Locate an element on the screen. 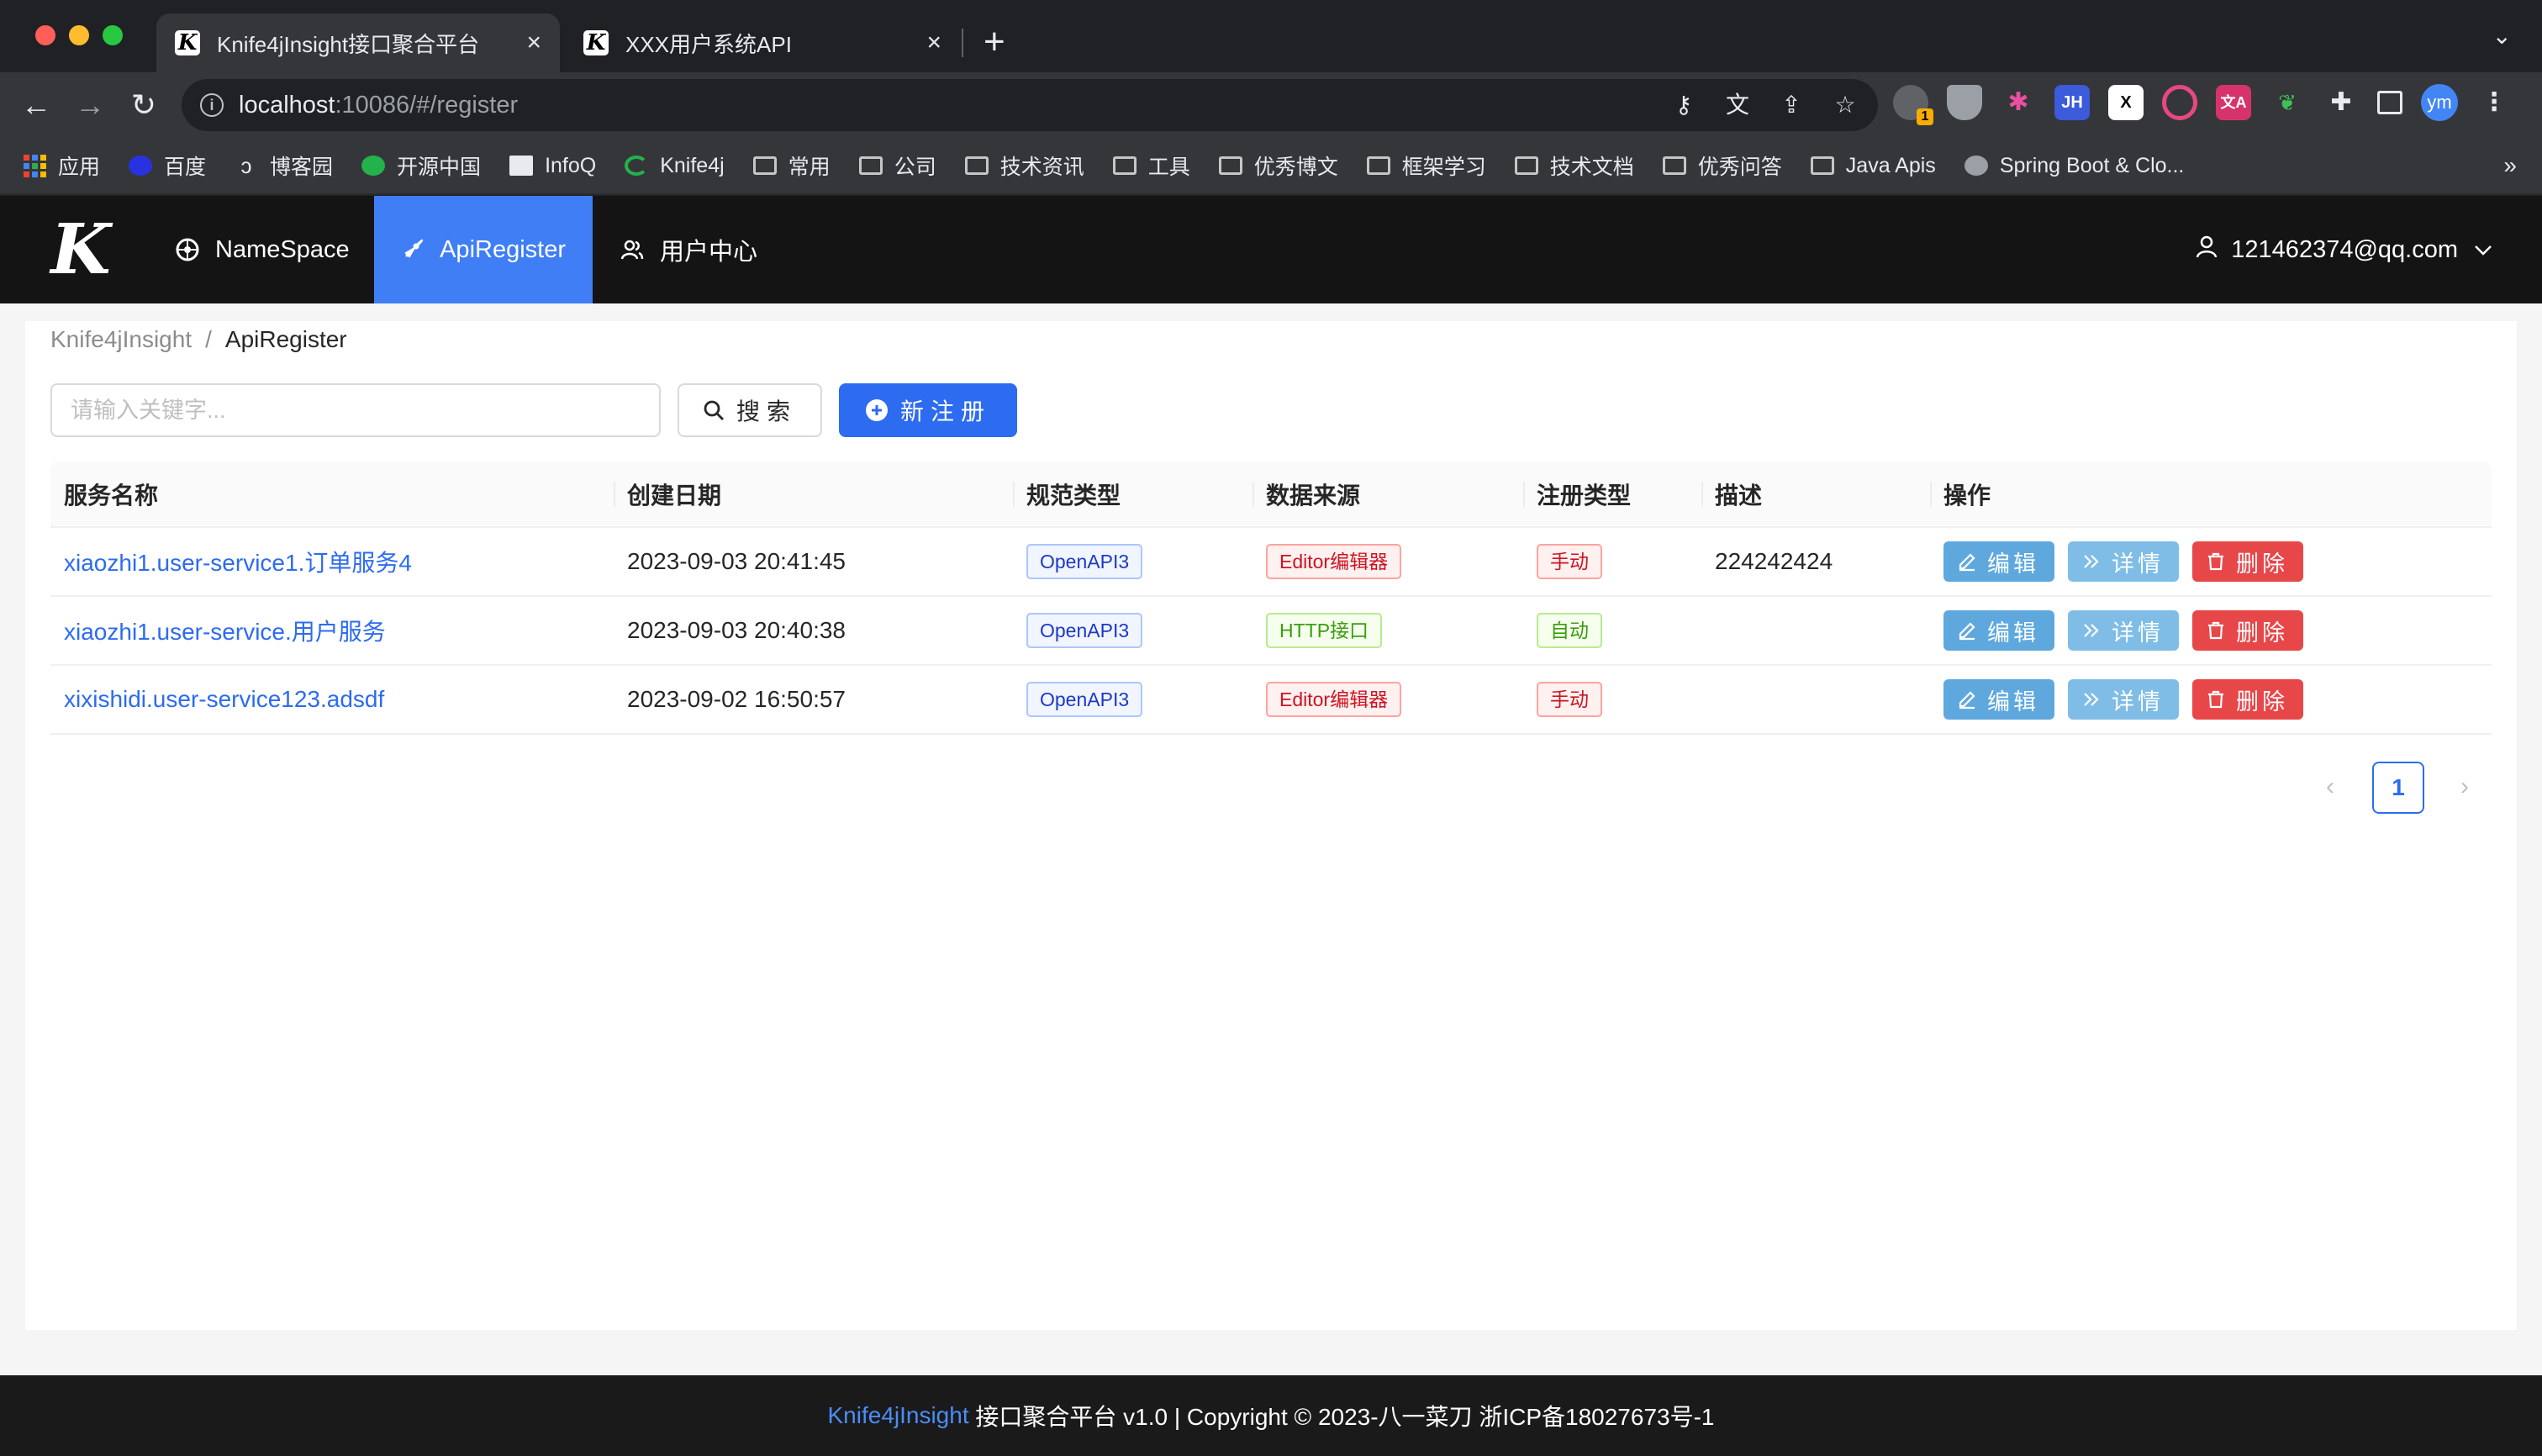  bookmark-cnblogs: ↄ 博客园 is located at coordinates (285, 166).